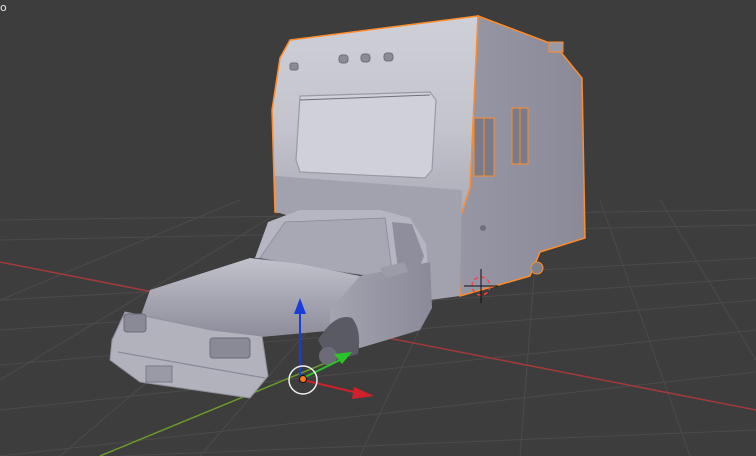  Describe the element at coordinates (363, 393) in the screenshot. I see `gizmo-x-arrow` at that location.